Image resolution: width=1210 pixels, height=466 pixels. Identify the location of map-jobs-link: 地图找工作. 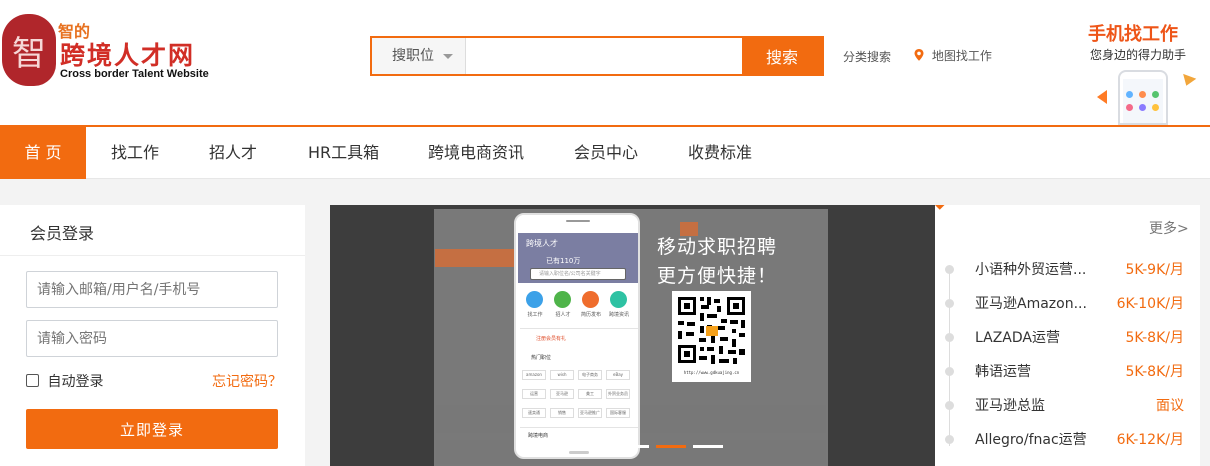
(953, 55).